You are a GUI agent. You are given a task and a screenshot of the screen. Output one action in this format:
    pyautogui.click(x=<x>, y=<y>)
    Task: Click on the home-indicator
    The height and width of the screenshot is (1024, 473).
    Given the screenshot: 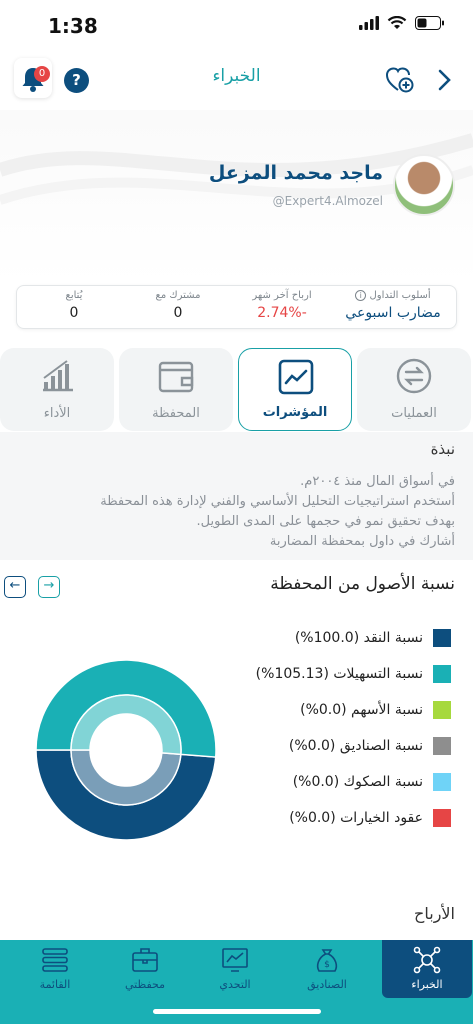 What is the action you would take?
    pyautogui.click(x=237, y=1011)
    